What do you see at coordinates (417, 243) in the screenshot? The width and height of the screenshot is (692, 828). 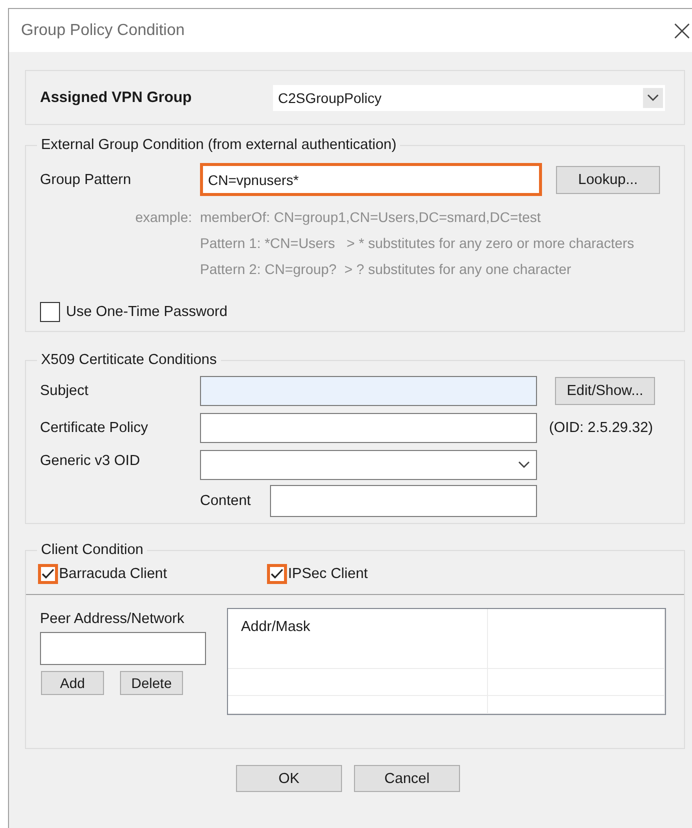 I see `example-text: Pattern 1: *CN=Users > * substitutes for any zero or more characters` at bounding box center [417, 243].